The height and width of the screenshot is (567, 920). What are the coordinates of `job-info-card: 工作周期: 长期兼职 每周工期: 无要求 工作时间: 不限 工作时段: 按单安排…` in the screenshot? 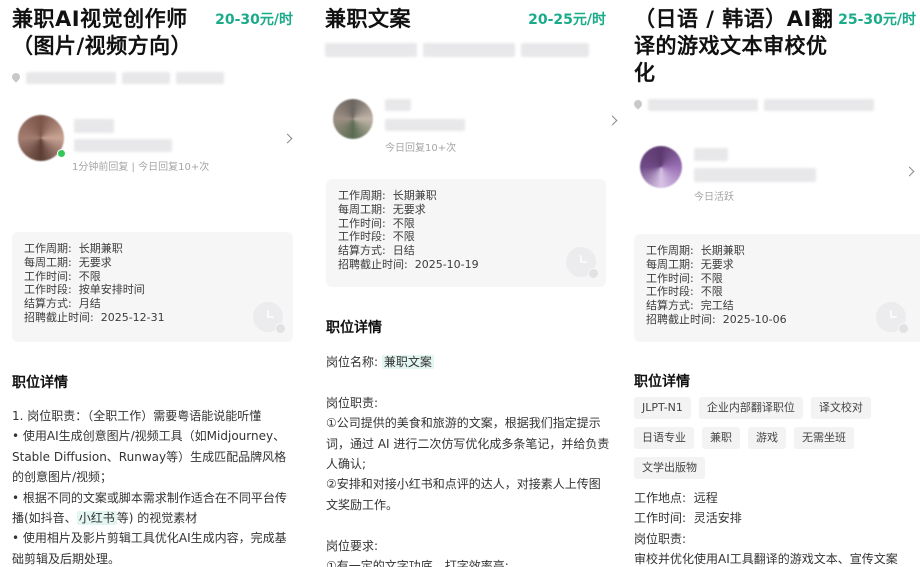 It's located at (152, 287).